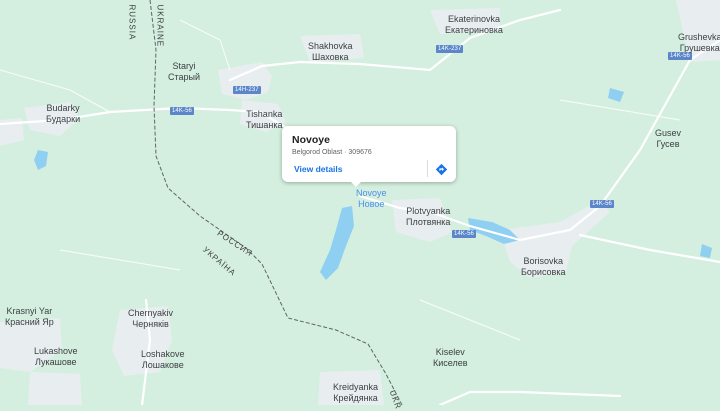 This screenshot has height=411, width=720. I want to click on border-label-ukraine-top: UKRAINE, so click(160, 26).